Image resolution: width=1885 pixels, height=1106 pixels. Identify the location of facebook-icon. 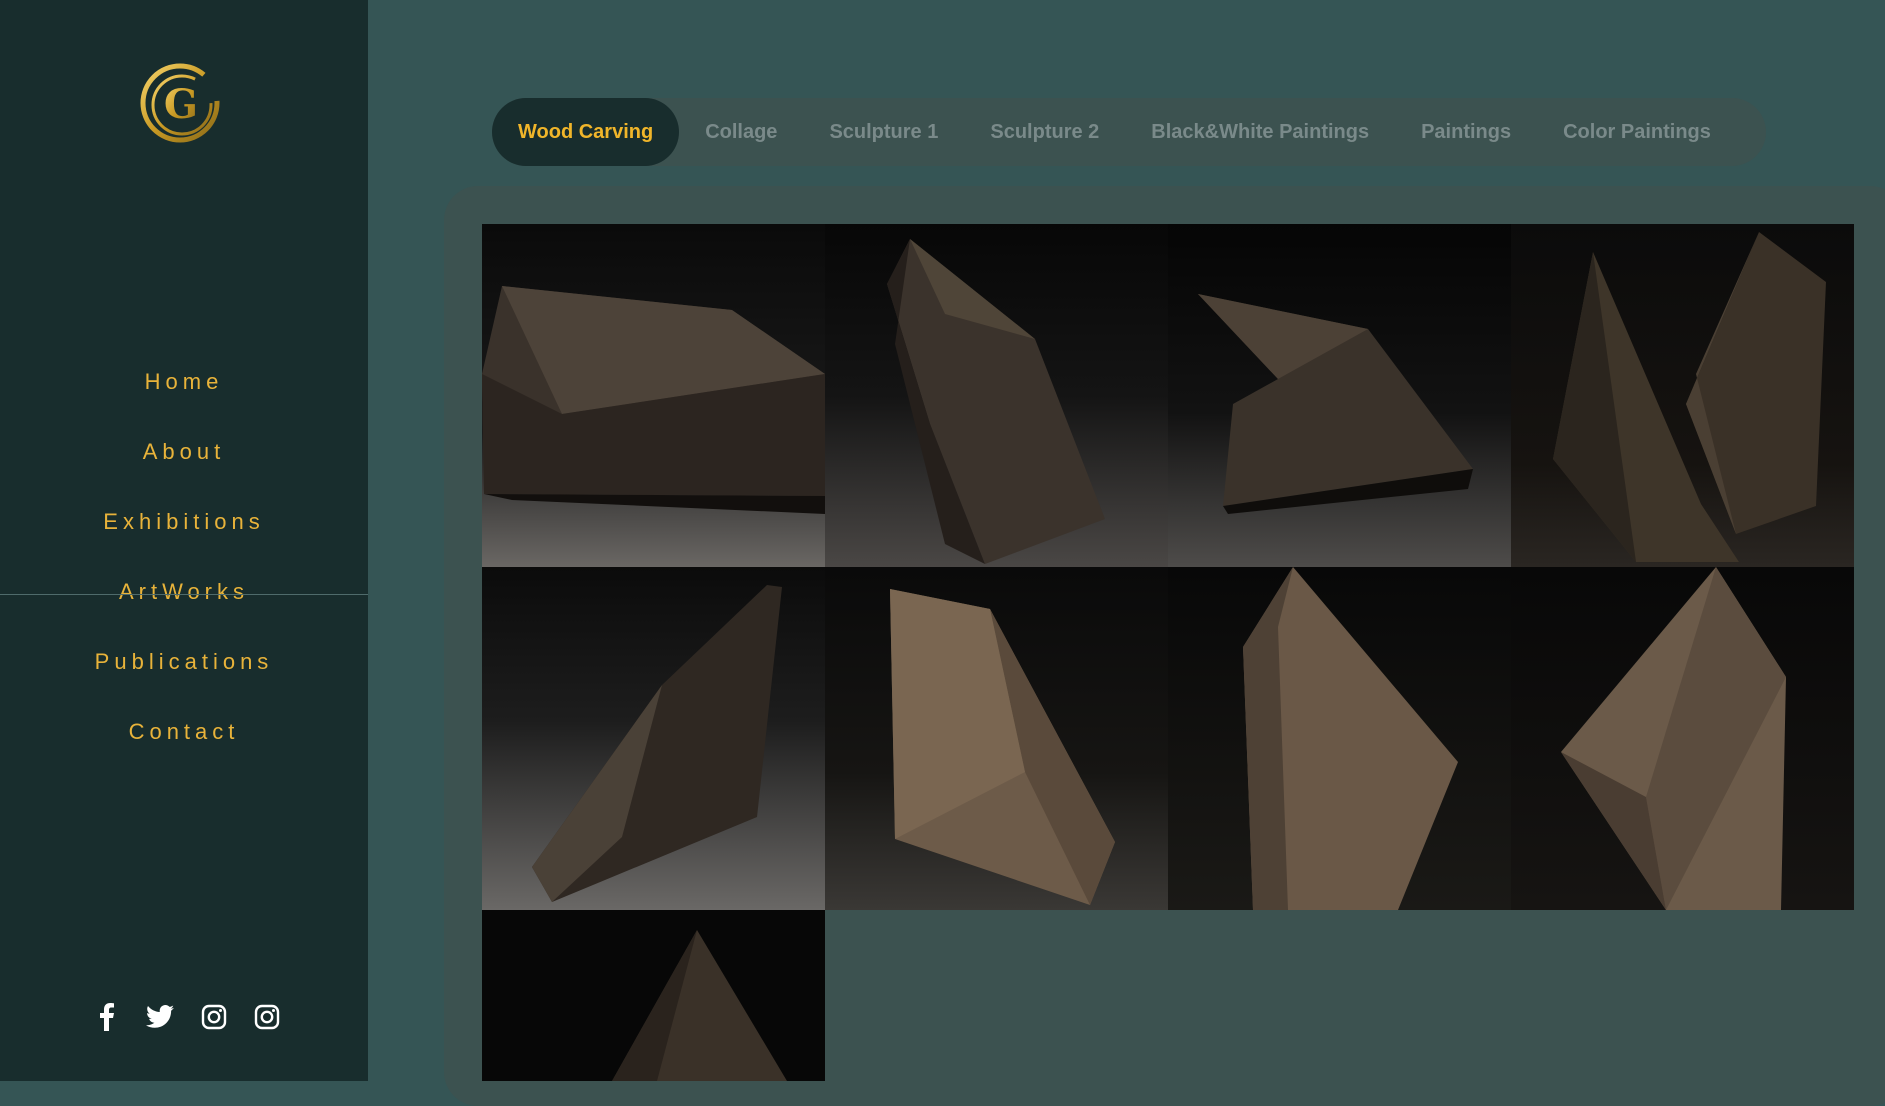
(107, 1017).